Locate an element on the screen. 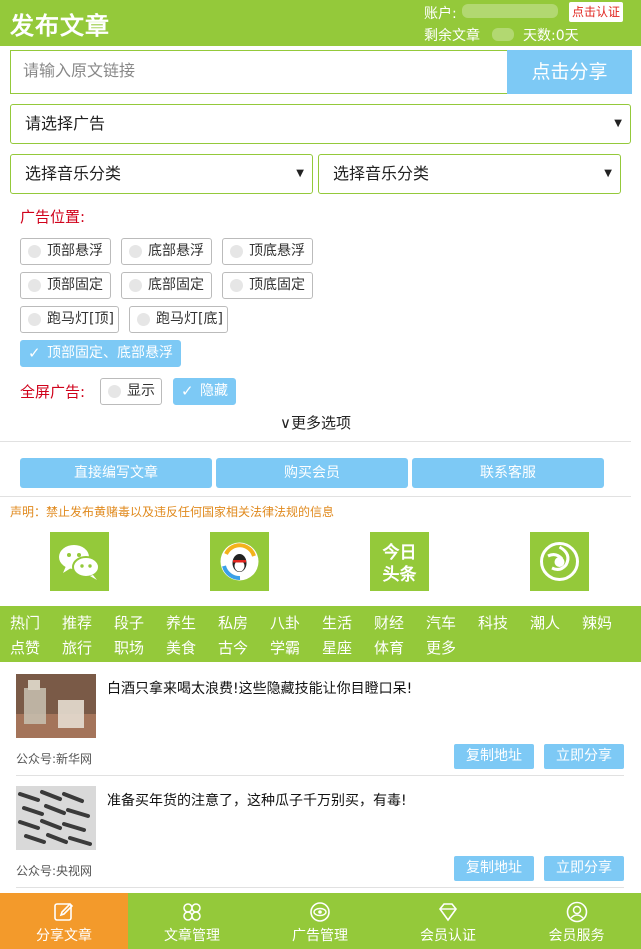  article-title: 白酒只拿来喝太浪费!这些隐藏技能让你目瞪口呆! is located at coordinates (259, 688).